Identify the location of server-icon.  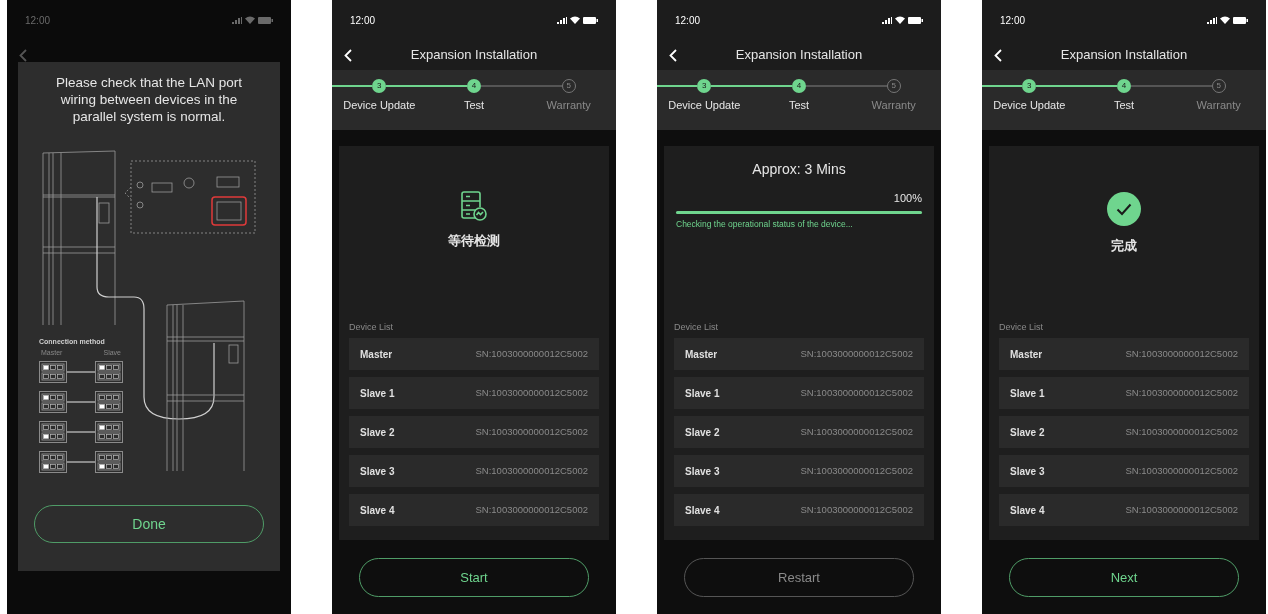
(474, 206).